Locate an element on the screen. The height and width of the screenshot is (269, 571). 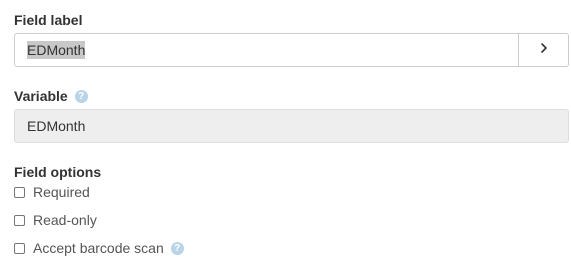
chevron-right-icon is located at coordinates (544, 50).